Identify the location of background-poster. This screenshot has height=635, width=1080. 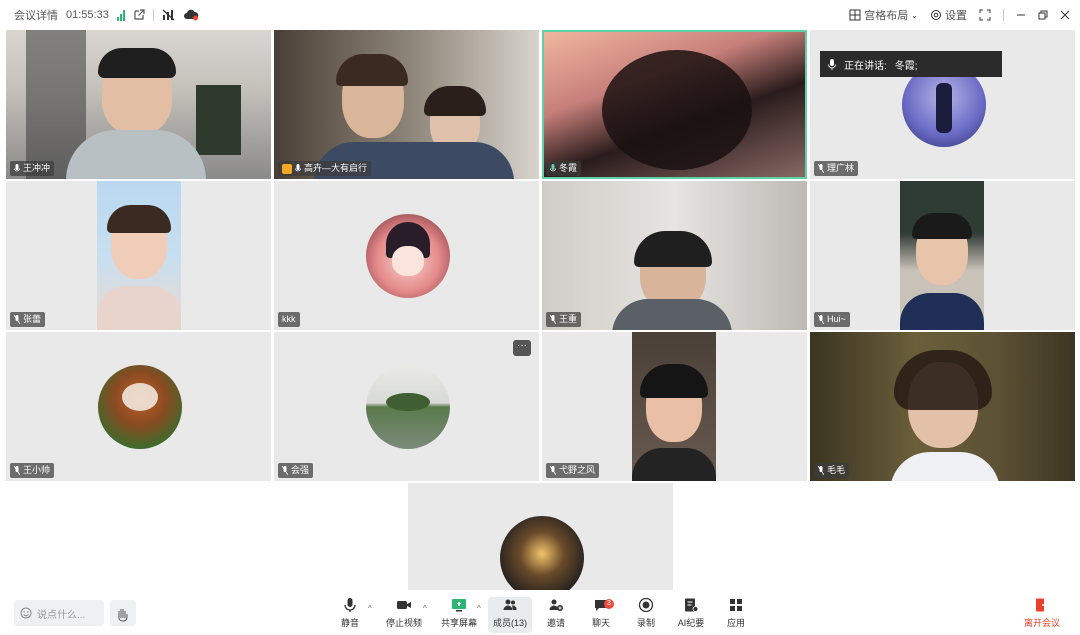
(218, 120).